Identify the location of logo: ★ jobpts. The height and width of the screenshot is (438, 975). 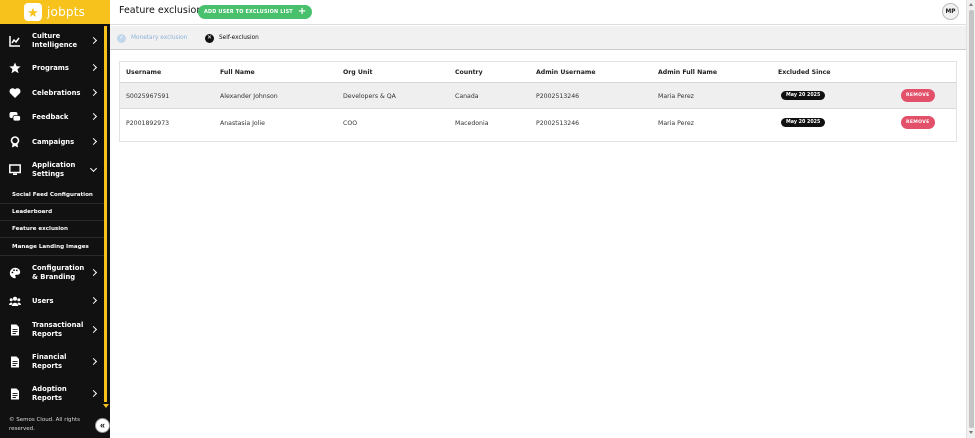
(55, 12).